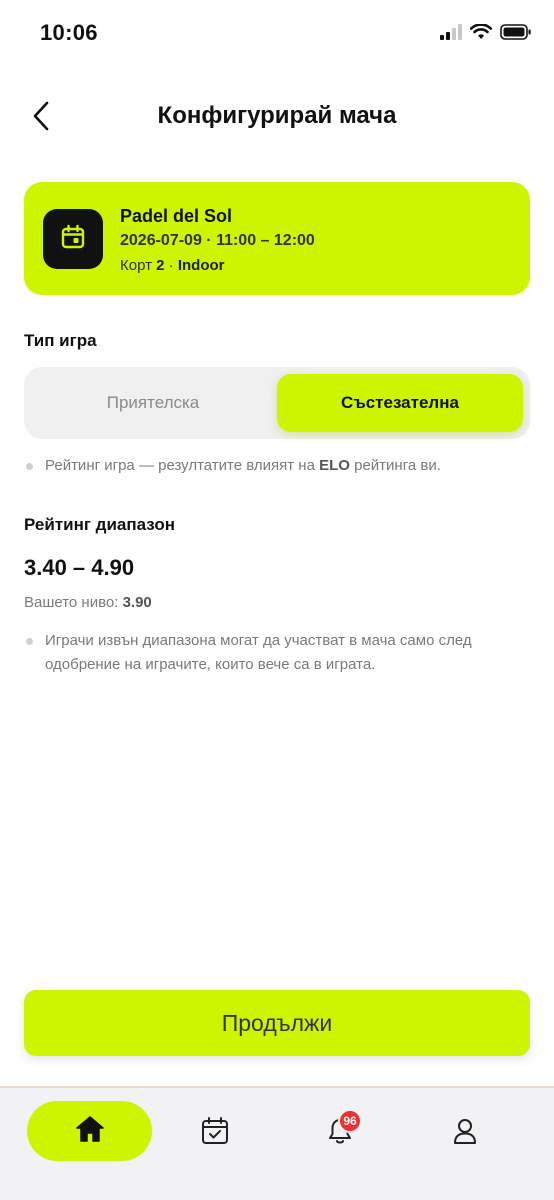  What do you see at coordinates (137, 602) in the screenshot?
I see `your-level-value: 3.90` at bounding box center [137, 602].